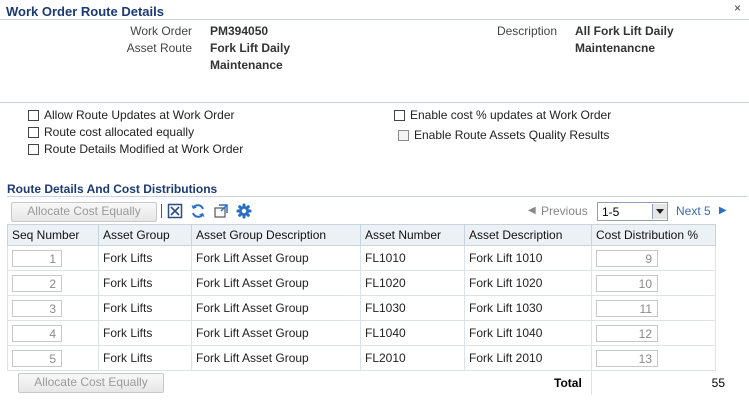 Image resolution: width=749 pixels, height=403 pixels. Describe the element at coordinates (53, 235) in the screenshot. I see `header-seq-number: Seq Number` at that location.